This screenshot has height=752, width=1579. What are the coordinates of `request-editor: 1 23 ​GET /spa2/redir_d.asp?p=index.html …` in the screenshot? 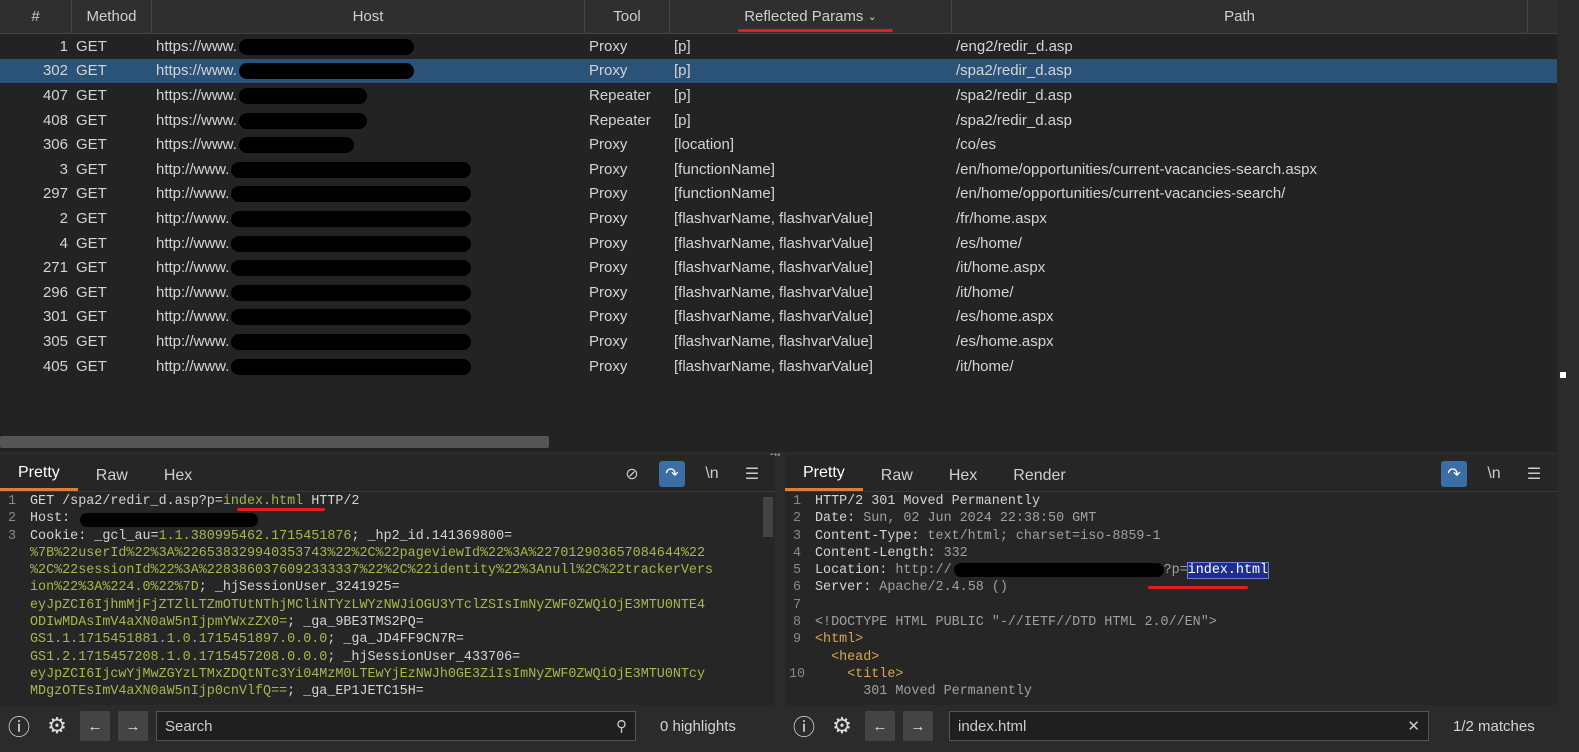 It's located at (387, 599).